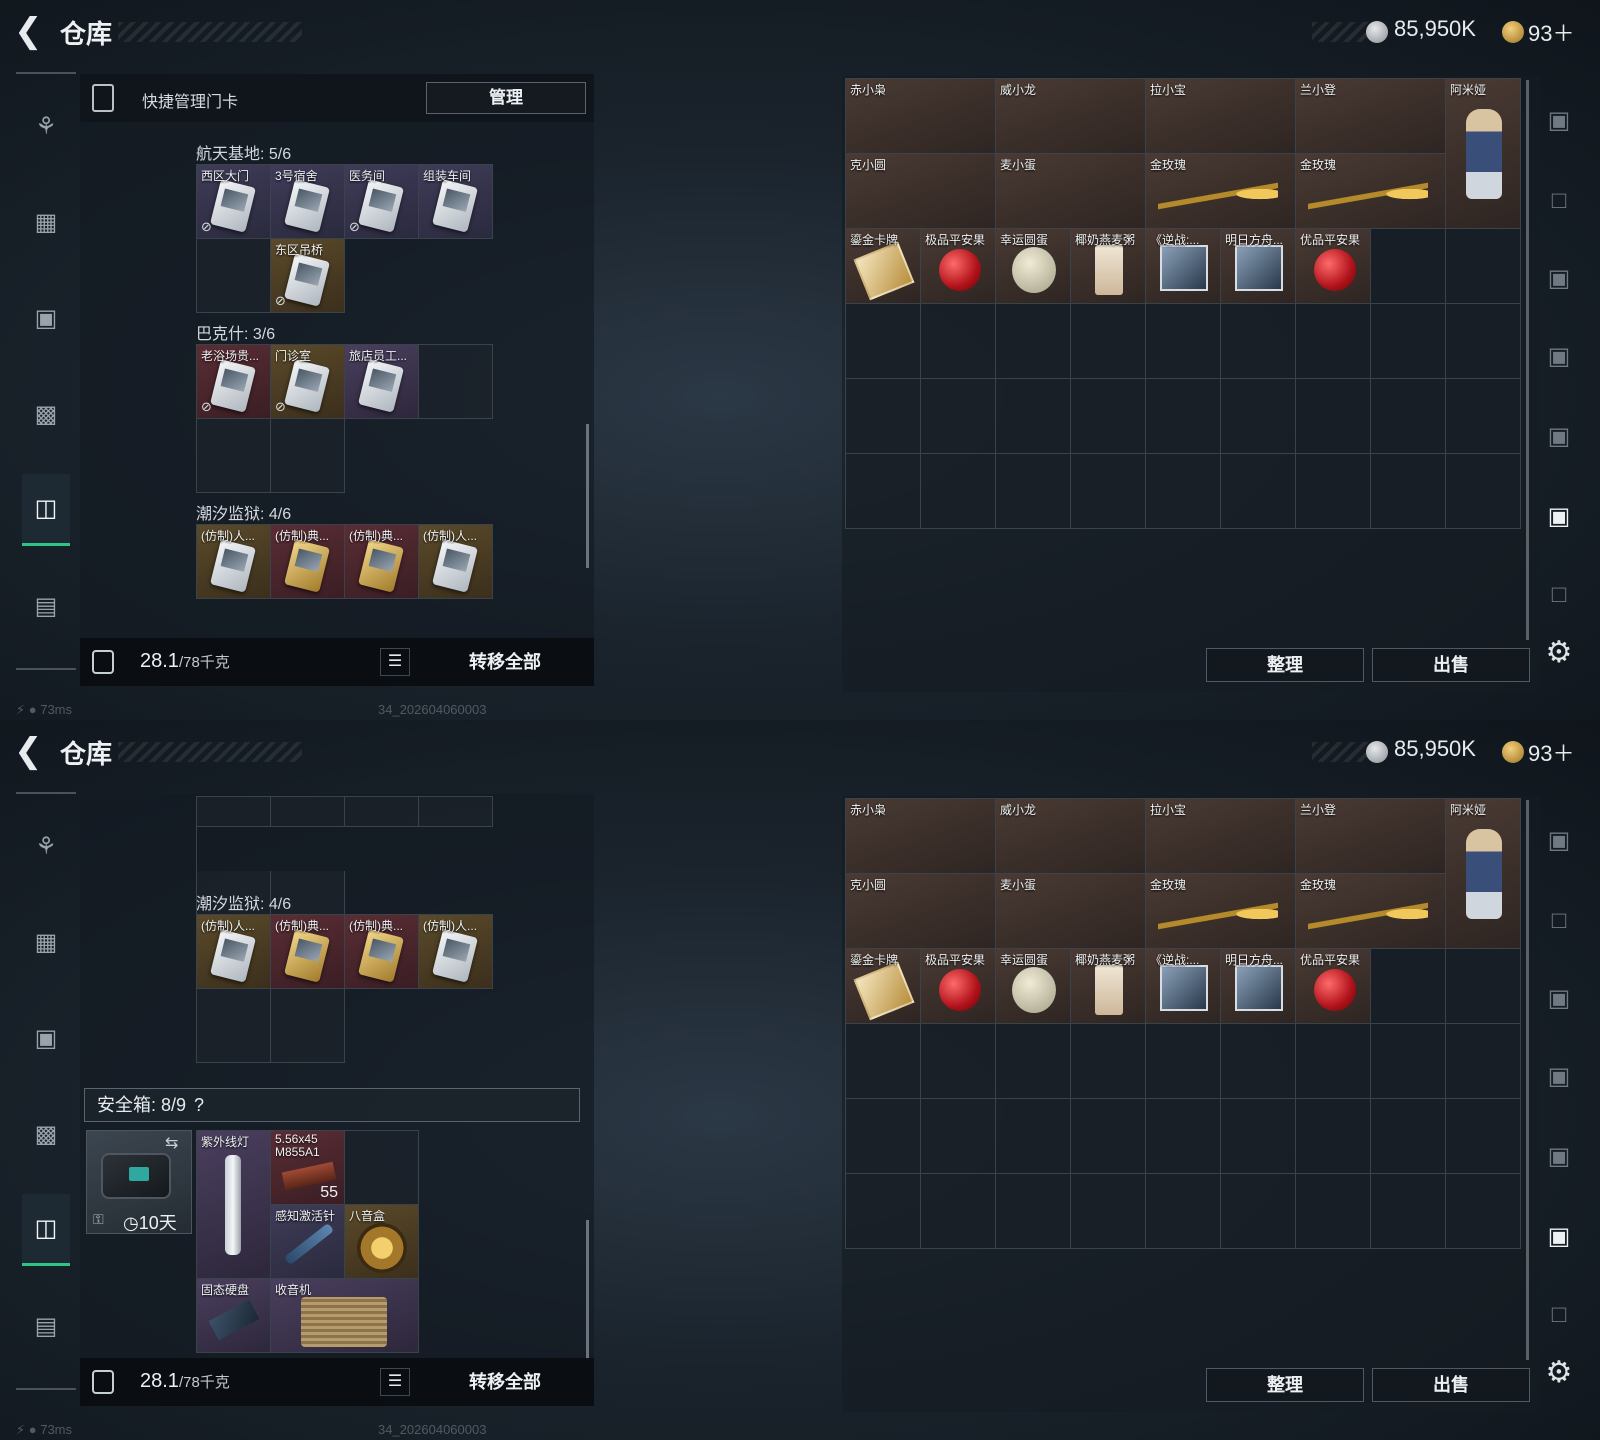 Image resolution: width=1600 pixels, height=1440 pixels. I want to click on transfer-all-button: 转移全部, so click(505, 662).